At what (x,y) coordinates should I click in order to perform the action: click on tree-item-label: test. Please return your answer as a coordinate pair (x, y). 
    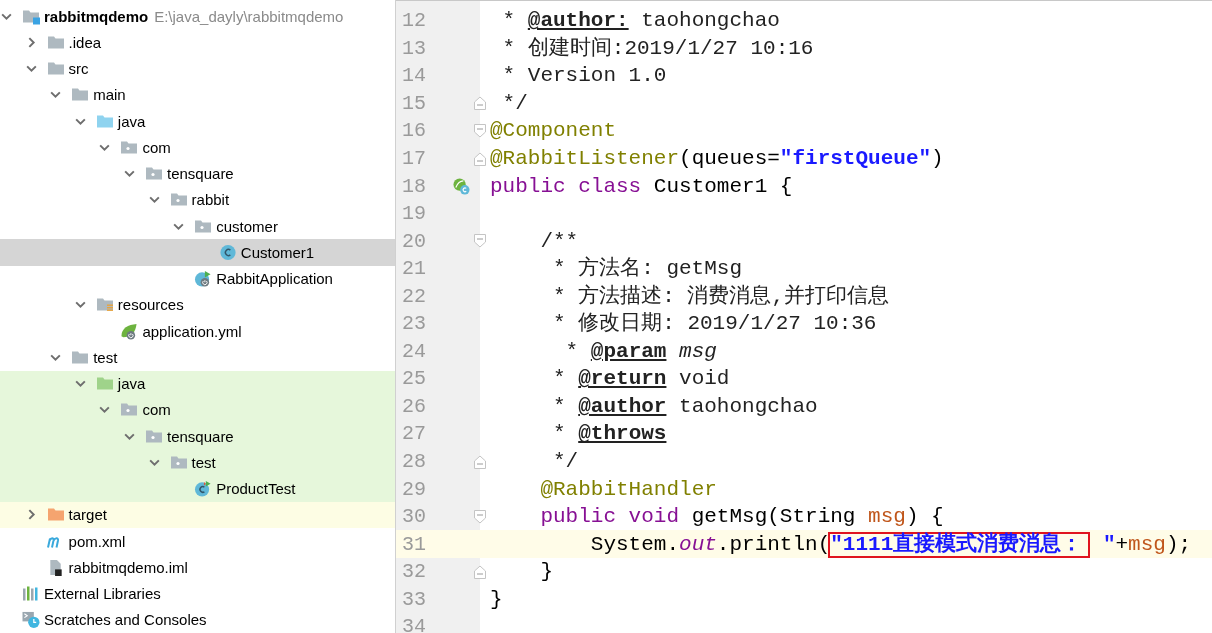
    Looking at the image, I should click on (203, 462).